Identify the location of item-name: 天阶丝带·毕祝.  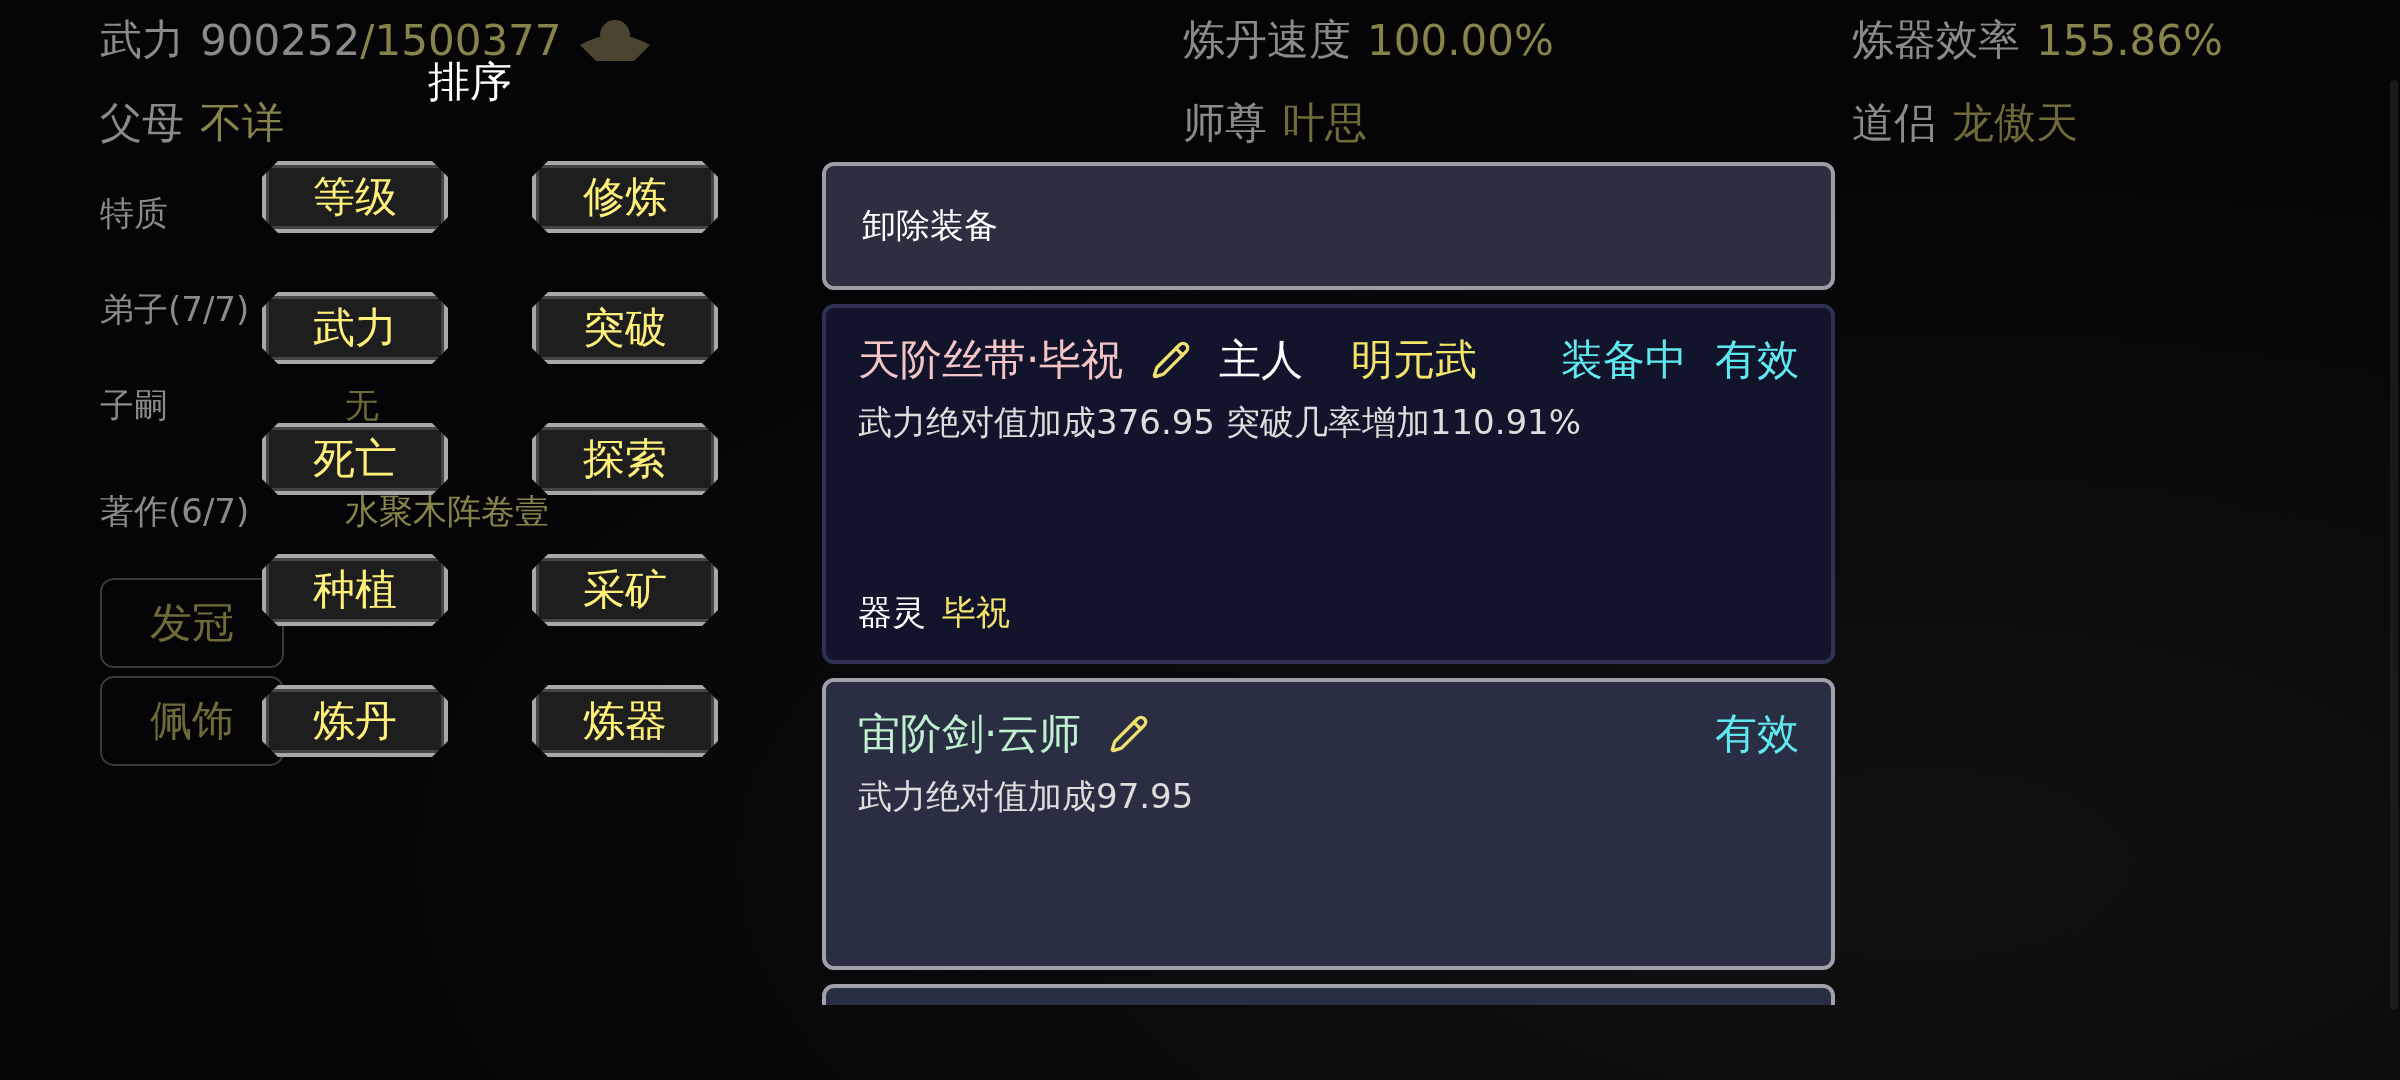
(991, 360).